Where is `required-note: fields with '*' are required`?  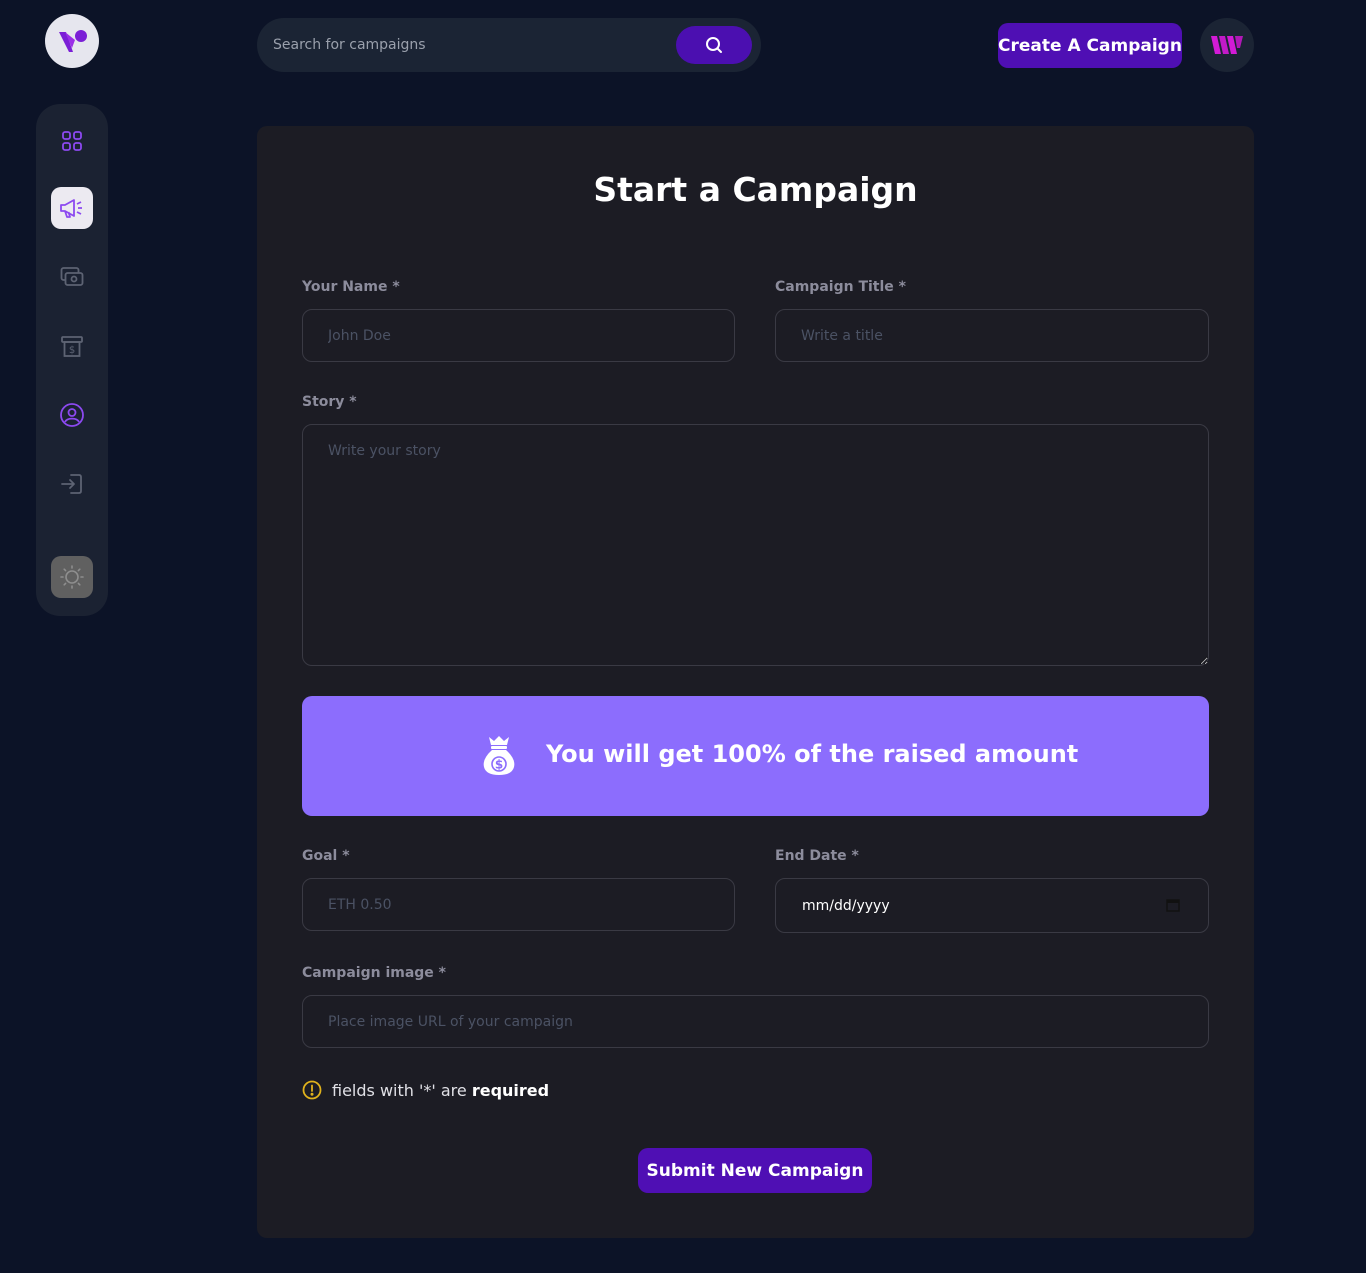
required-note: fields with '*' are required is located at coordinates (425, 1090).